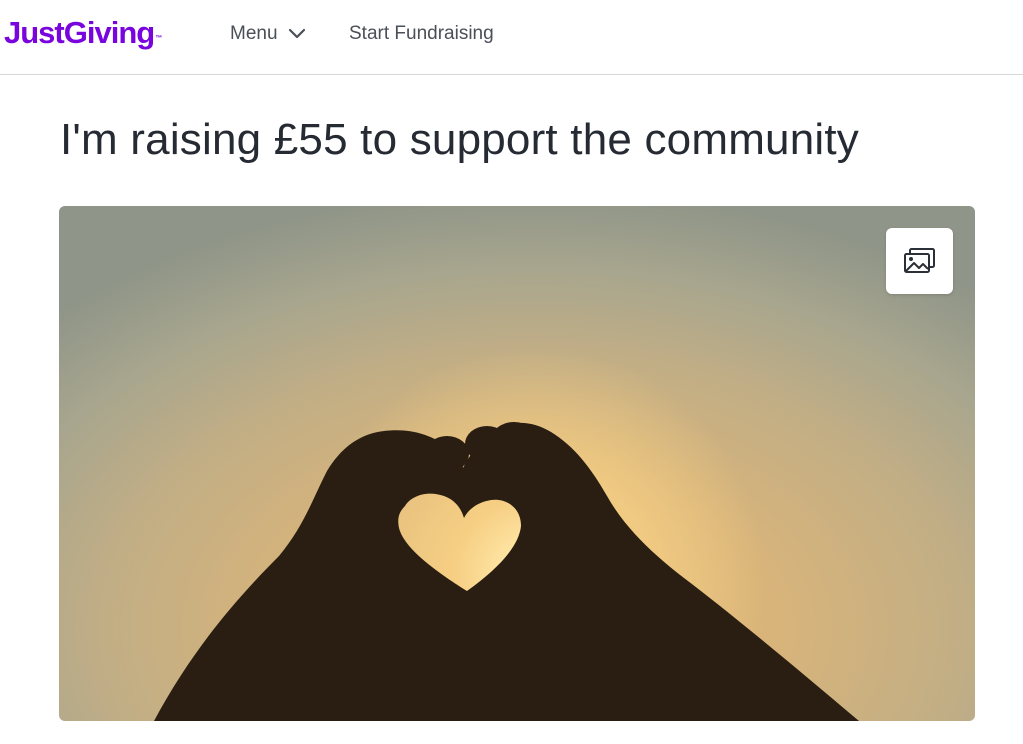 This screenshot has width=1023, height=744. Describe the element at coordinates (511, 37) in the screenshot. I see `top-navigation-bar: JustGiving™ Menu Start Fundraising` at that location.